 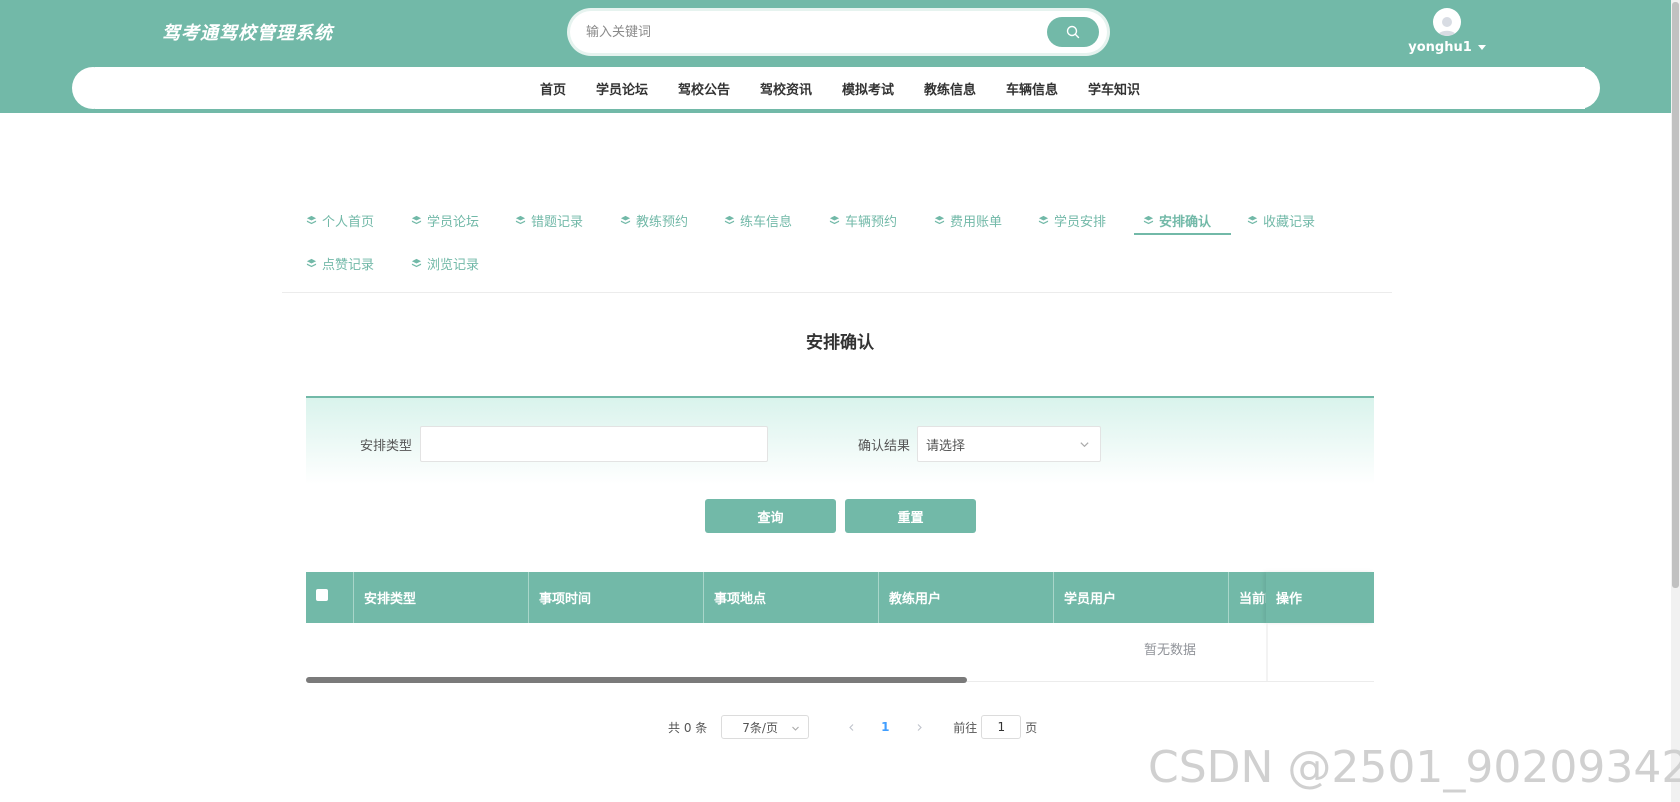 I want to click on tab-likes: 点赞记录, so click(x=340, y=263).